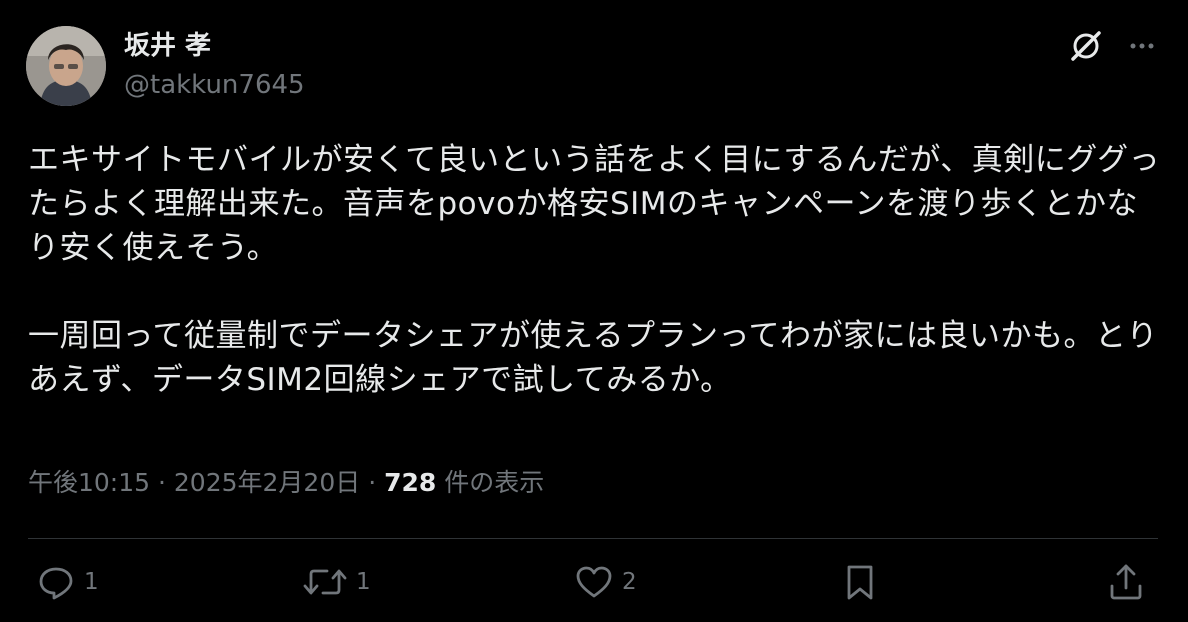  Describe the element at coordinates (89, 482) in the screenshot. I see `post-time: 午後10:15` at that location.